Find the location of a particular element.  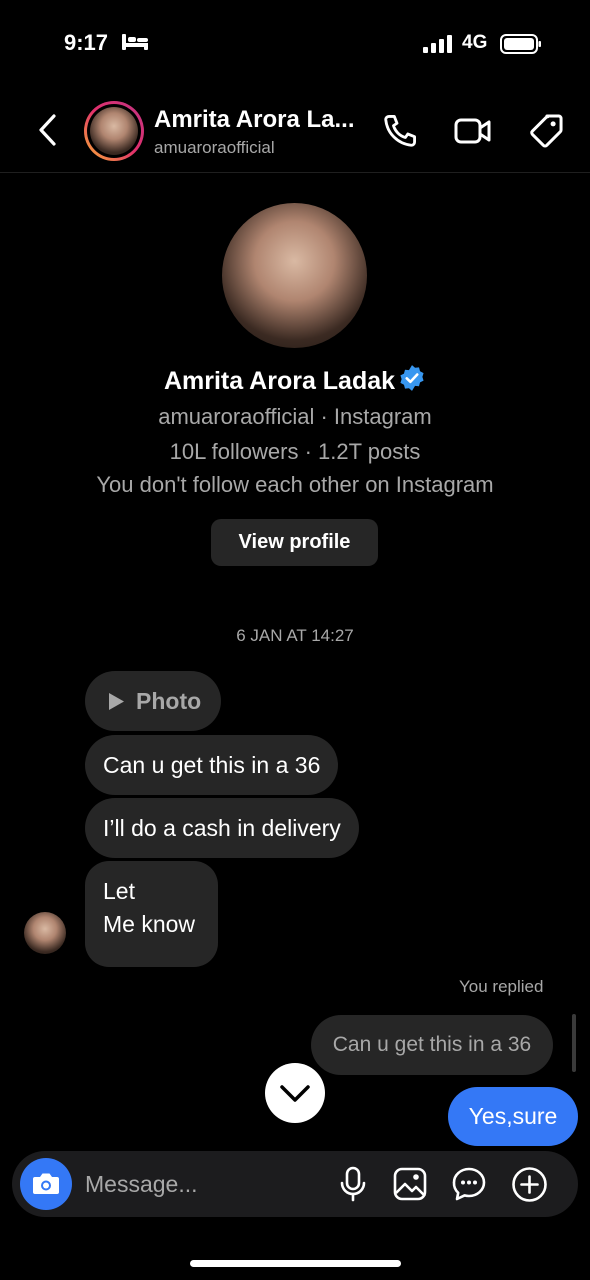

signal-icon is located at coordinates (437, 44).